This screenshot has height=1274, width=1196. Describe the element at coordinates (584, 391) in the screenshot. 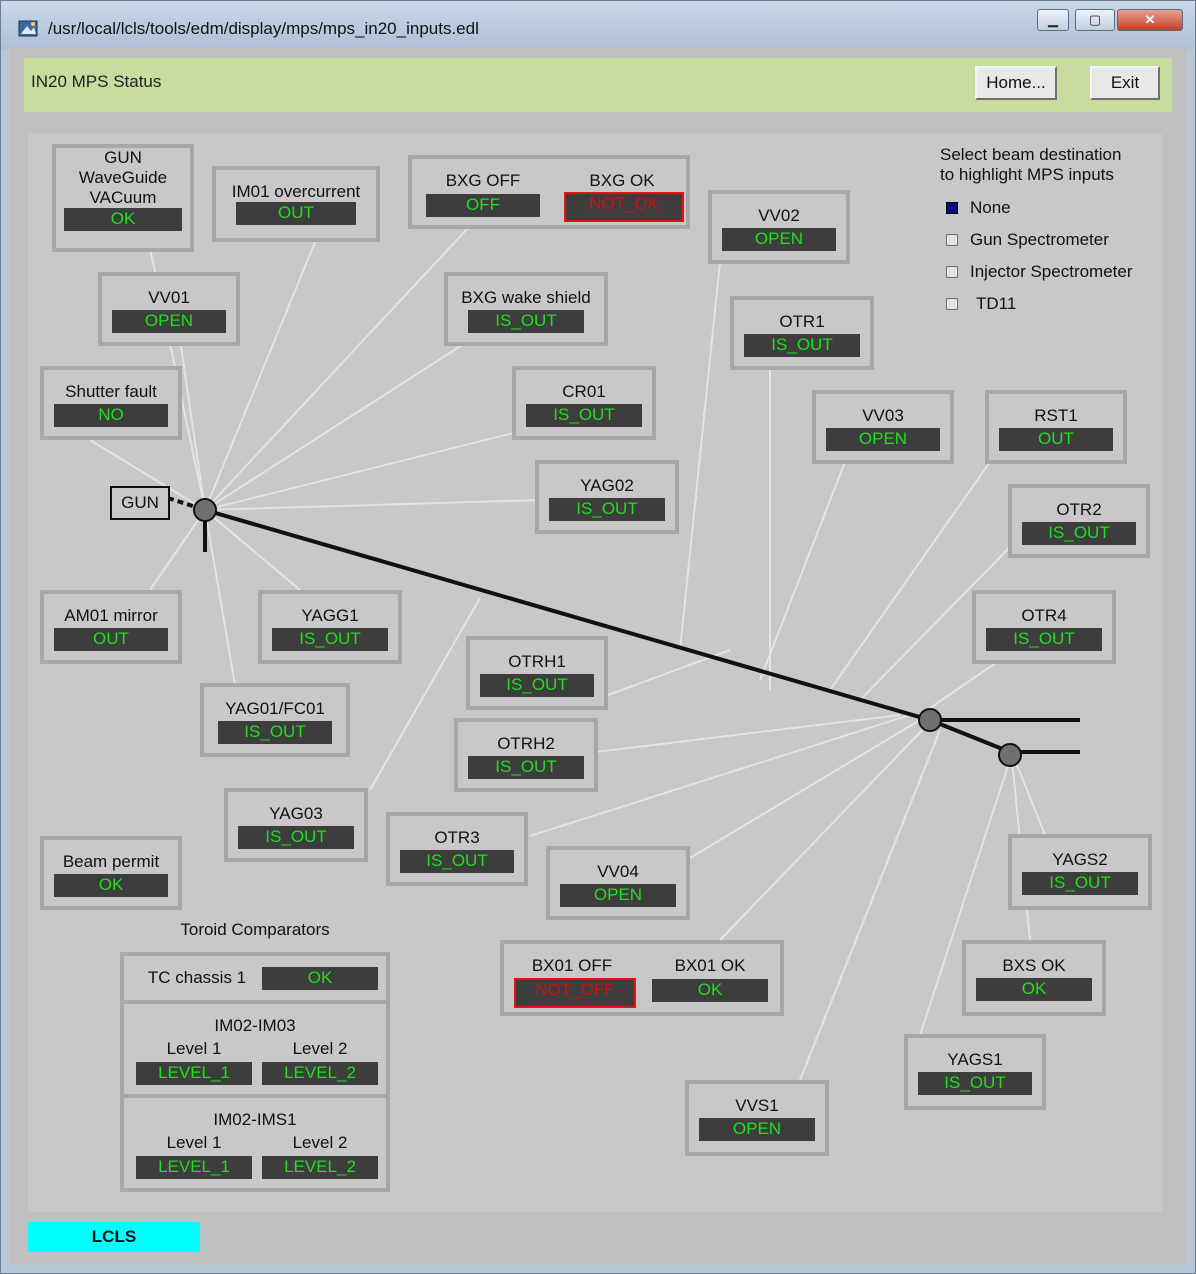

I see `cr01-label: CR01` at that location.